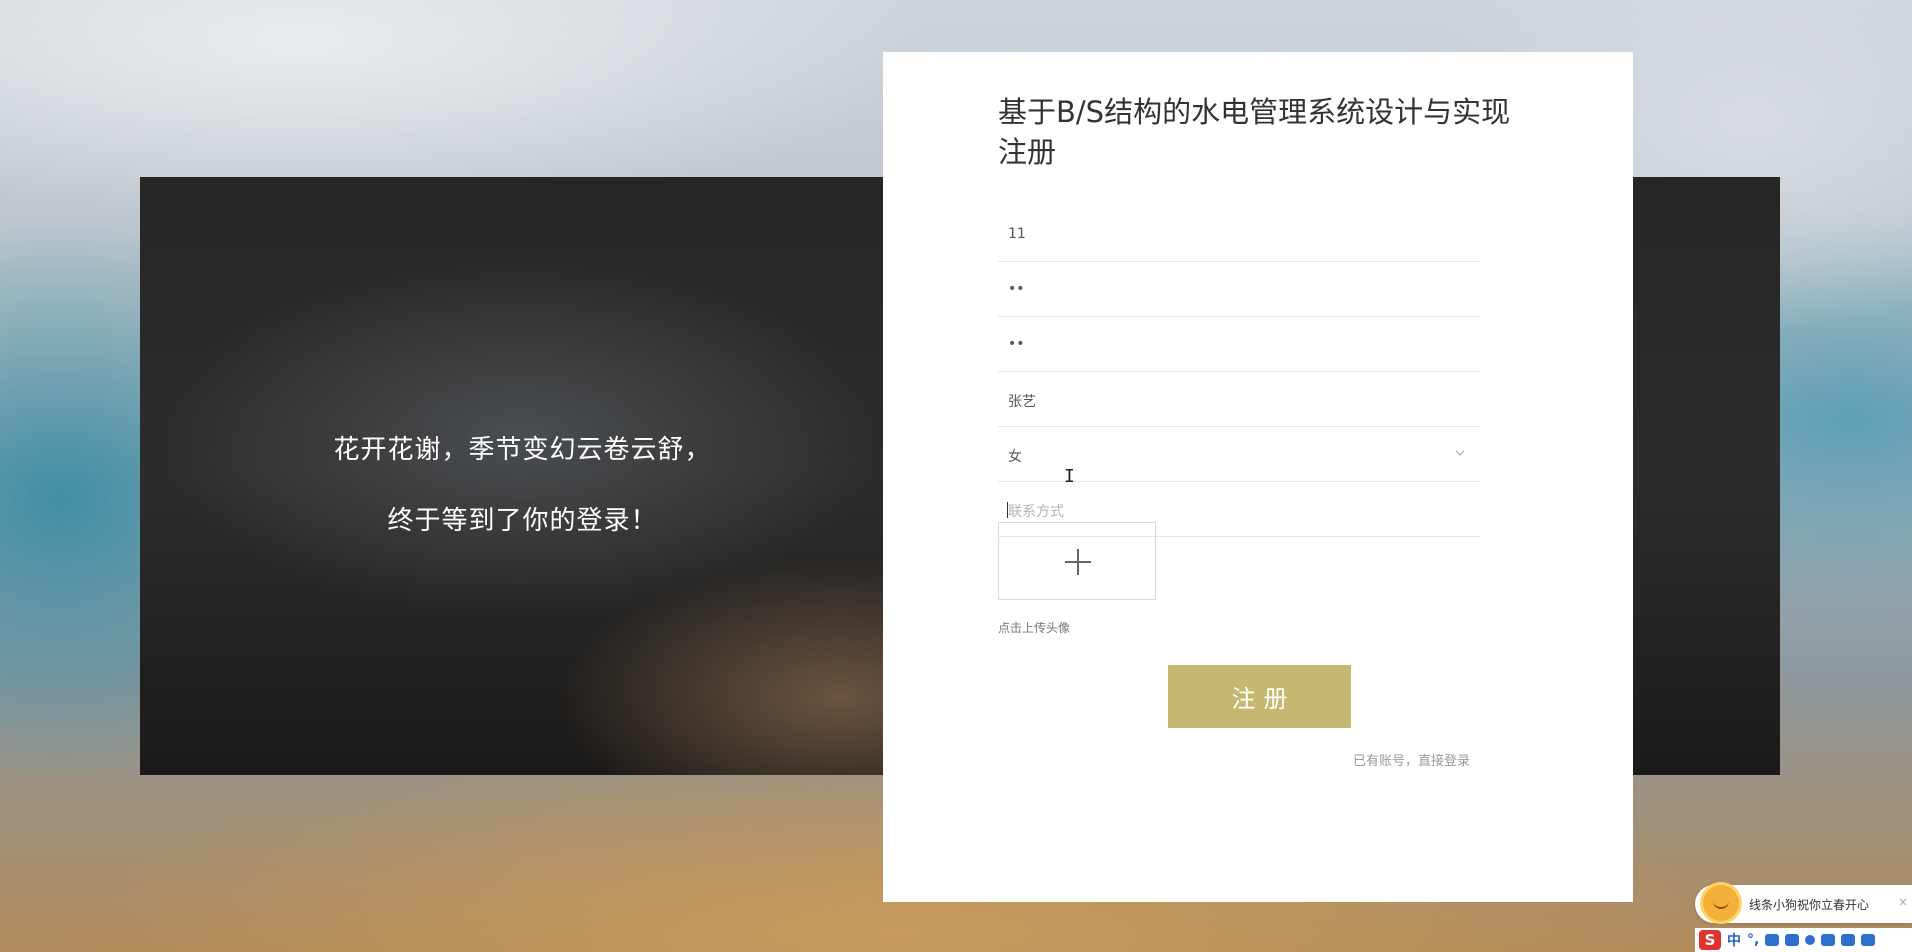 This screenshot has width=1912, height=952. What do you see at coordinates (1254, 132) in the screenshot?
I see `page-title: 基于B/S结构的水电管理系统设计与实现注册` at bounding box center [1254, 132].